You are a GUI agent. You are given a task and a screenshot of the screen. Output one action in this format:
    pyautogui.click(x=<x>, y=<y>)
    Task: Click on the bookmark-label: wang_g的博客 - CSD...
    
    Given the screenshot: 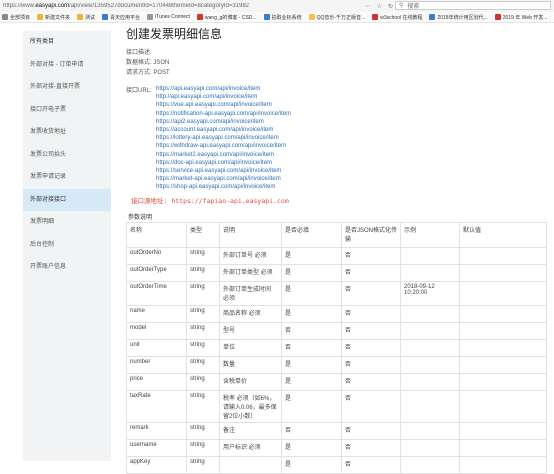 What is the action you would take?
    pyautogui.click(x=230, y=17)
    